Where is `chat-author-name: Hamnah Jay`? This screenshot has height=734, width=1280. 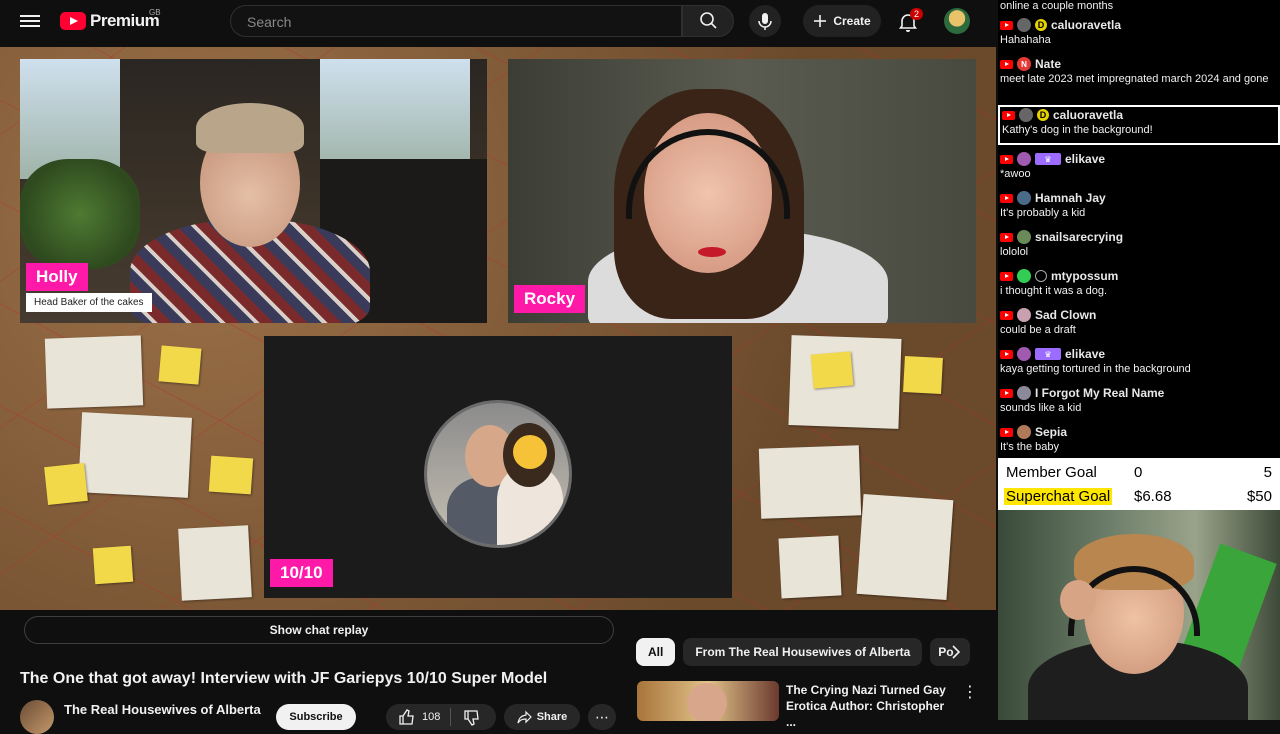
chat-author-name: Hamnah Jay is located at coordinates (1070, 198).